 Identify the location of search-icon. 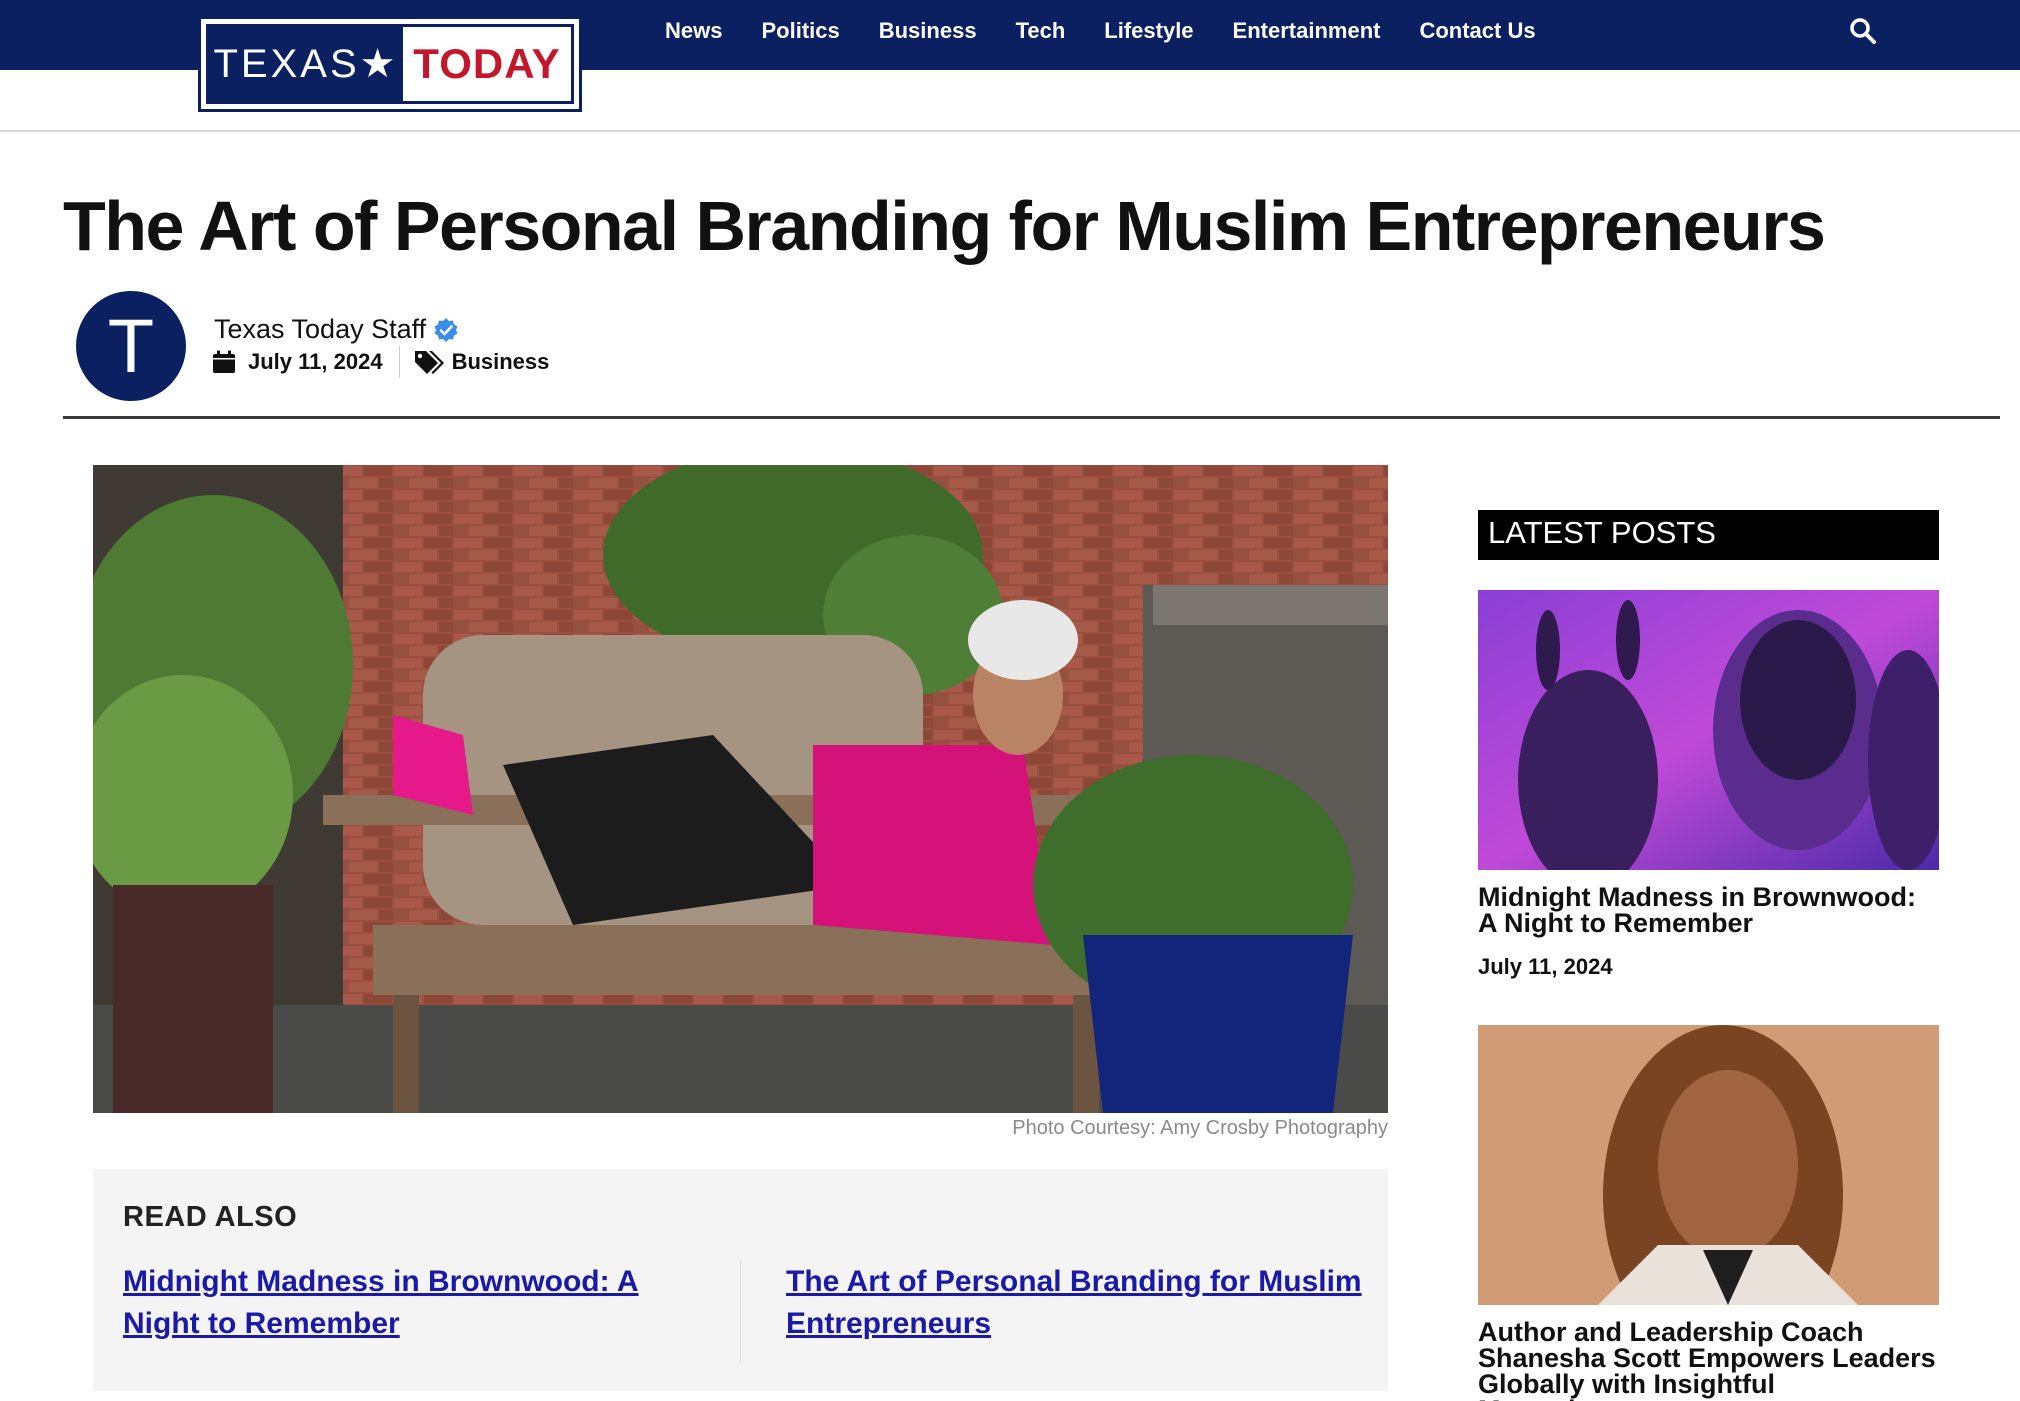
(1863, 31).